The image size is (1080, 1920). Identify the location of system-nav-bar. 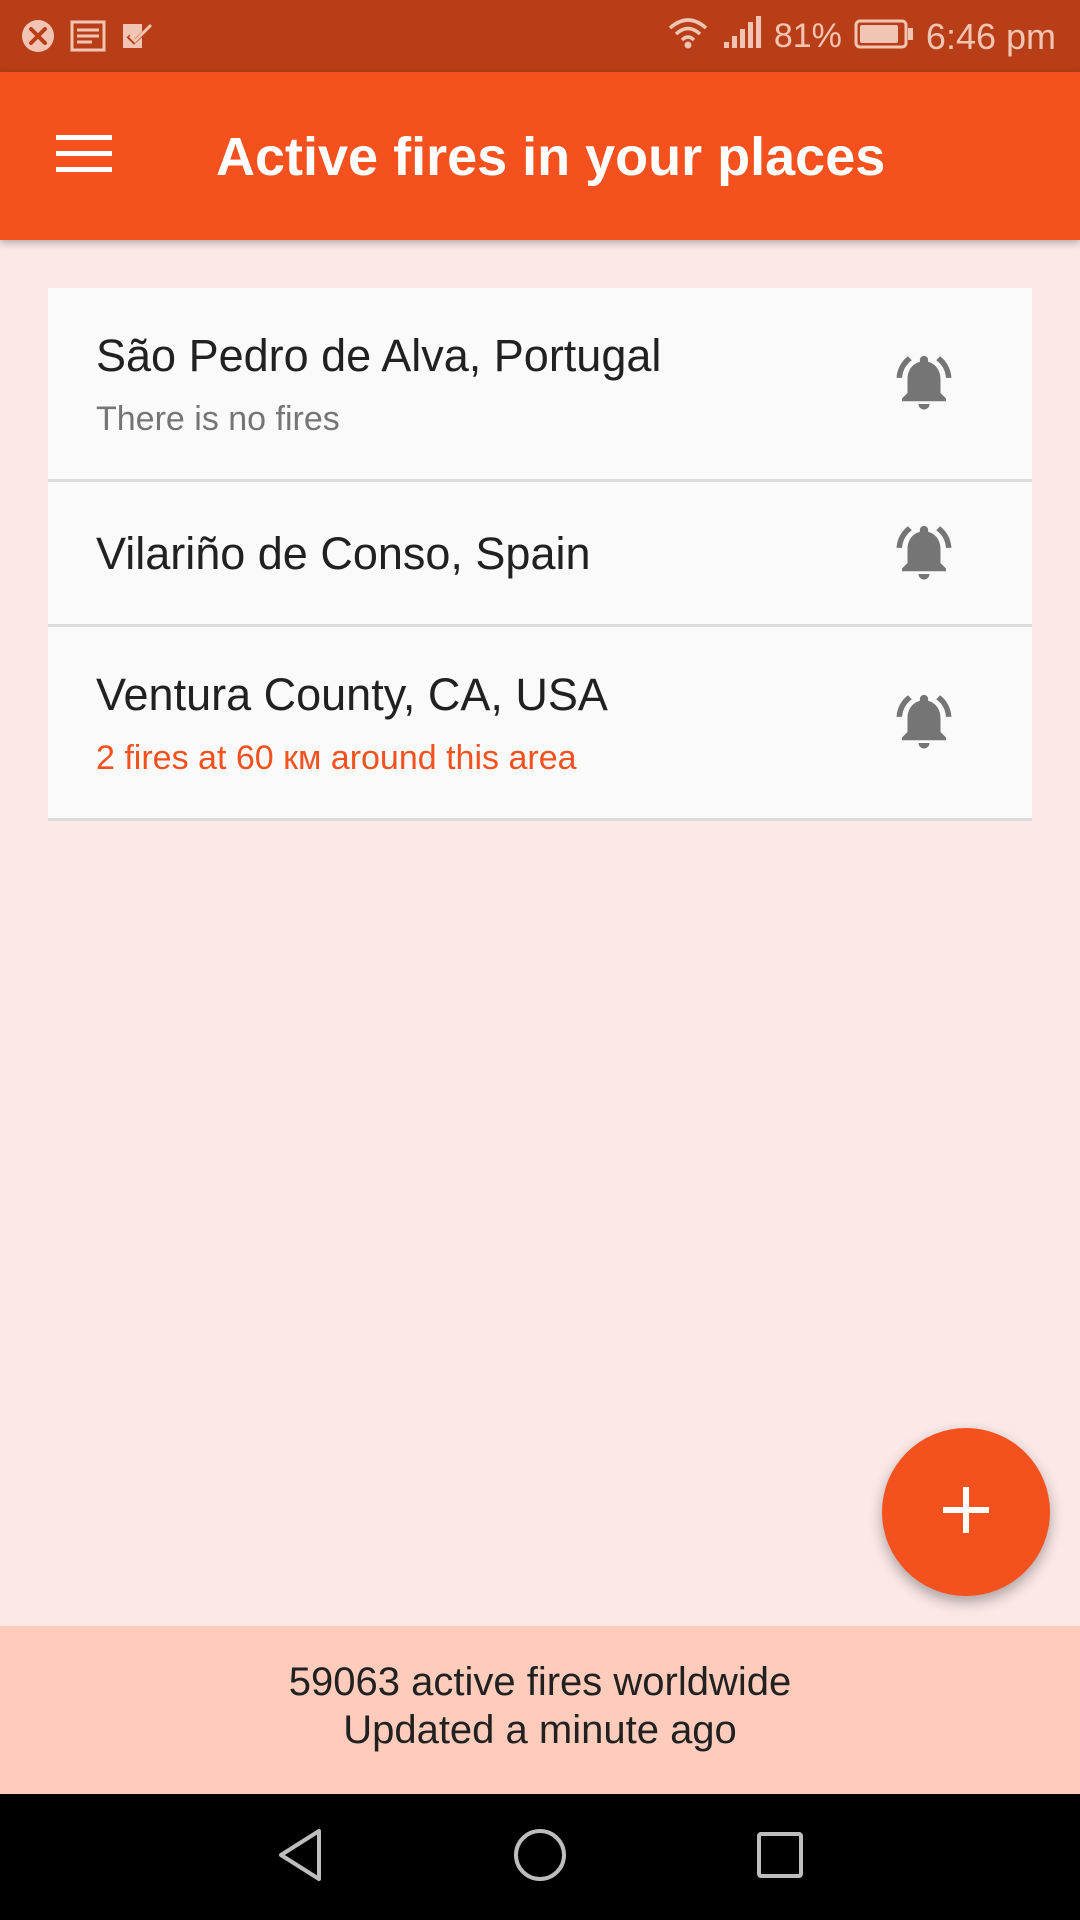
(540, 1857).